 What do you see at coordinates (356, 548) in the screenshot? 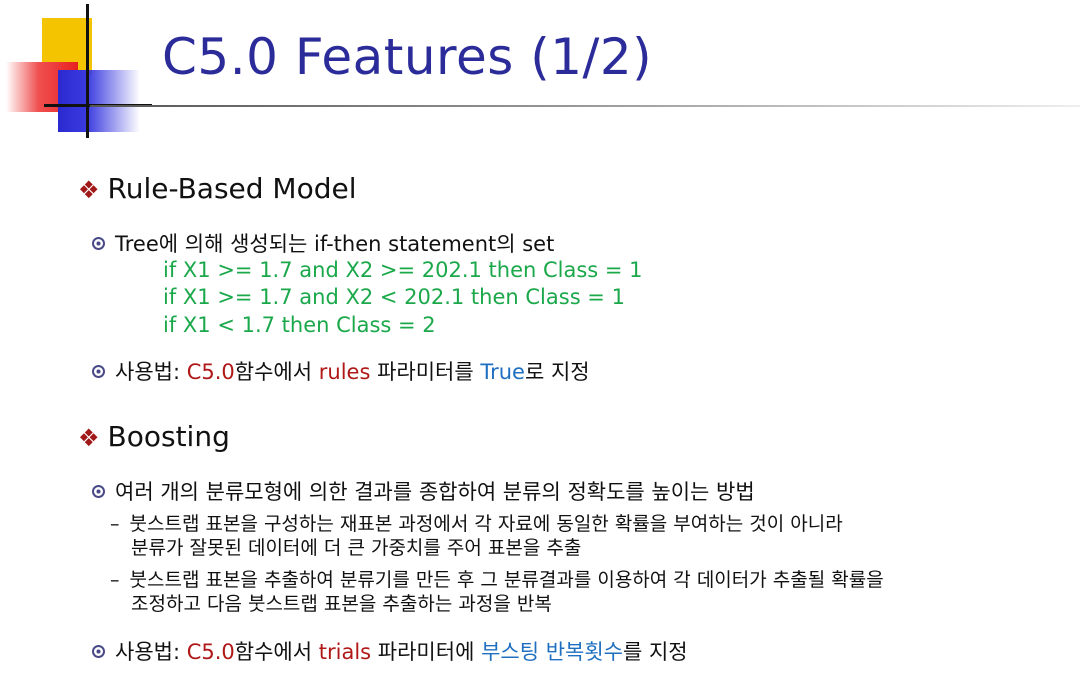
I see `boost-sub-1-line2: 분류가 잘못된 데이터에 더 큰 가중치를 주어 표본을 추출` at bounding box center [356, 548].